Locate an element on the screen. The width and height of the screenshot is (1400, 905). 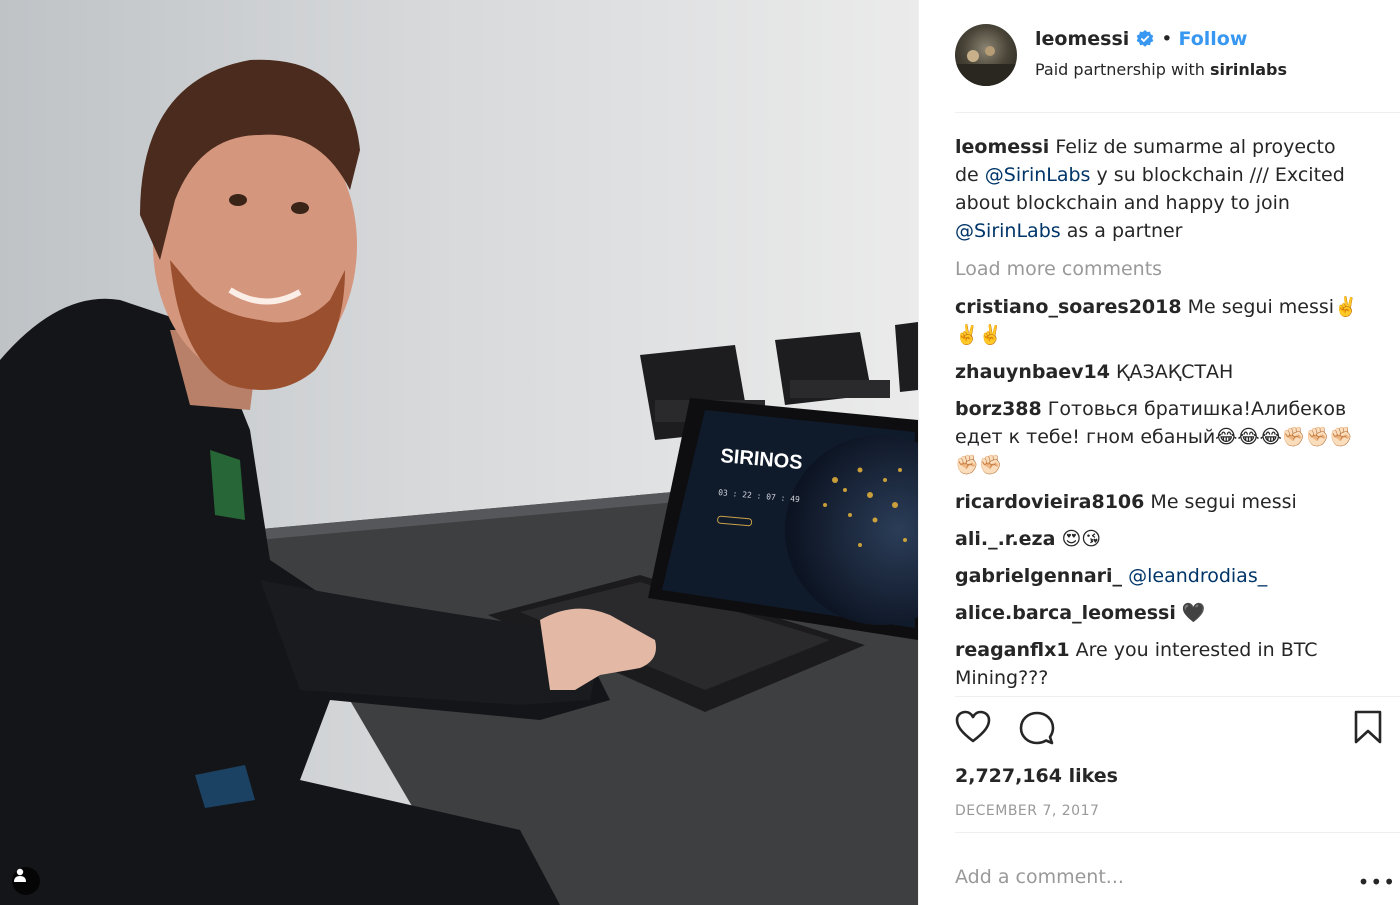
caption-username: leomessi is located at coordinates (1002, 147).